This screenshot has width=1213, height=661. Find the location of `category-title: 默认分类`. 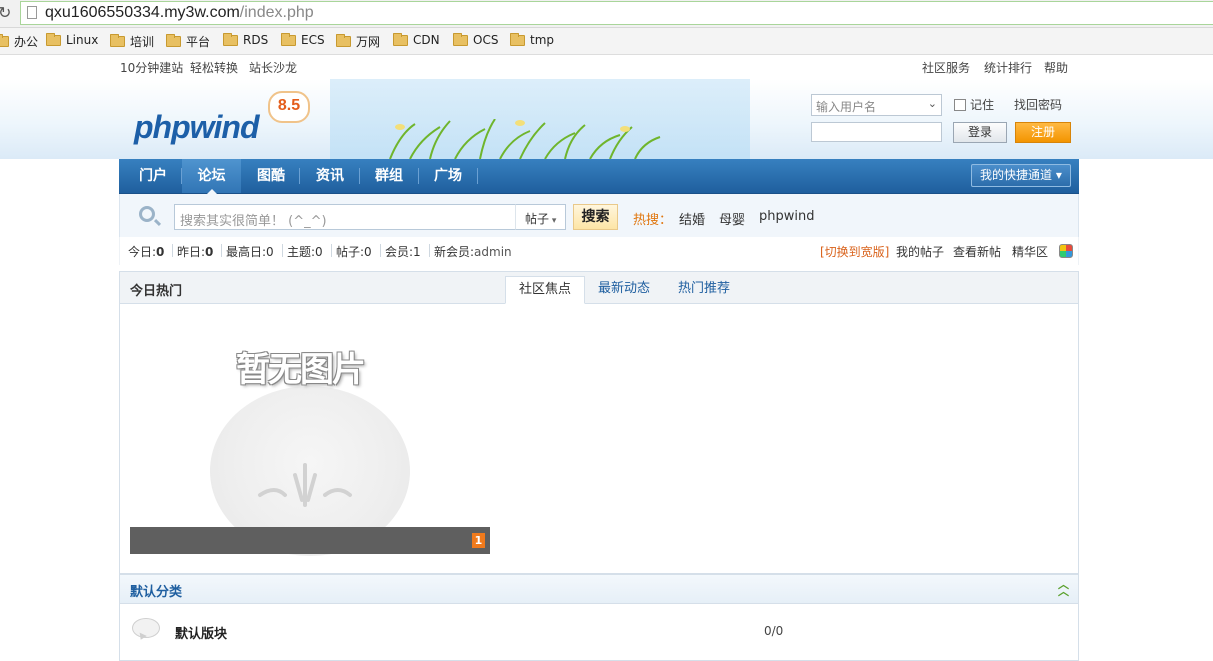

category-title: 默认分类 is located at coordinates (156, 590).